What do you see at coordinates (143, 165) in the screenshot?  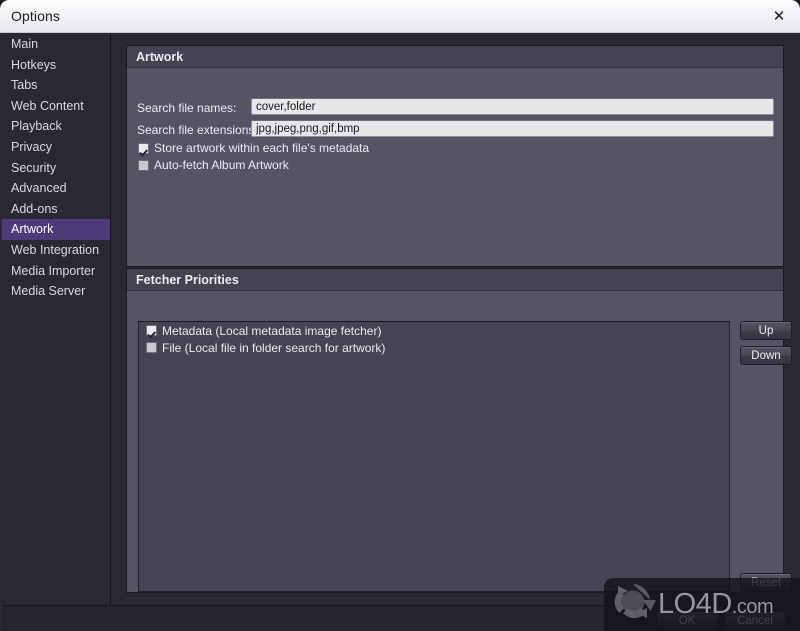 I see `auto-fetch-checkbox` at bounding box center [143, 165].